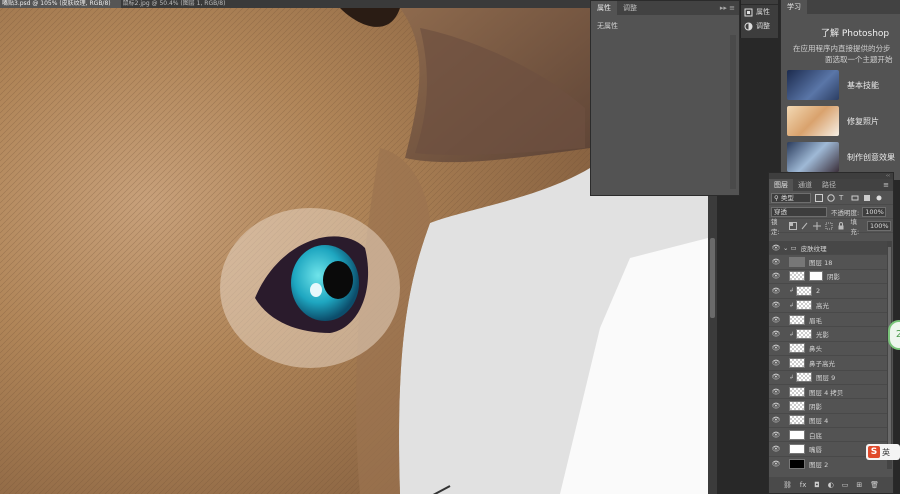 The height and width of the screenshot is (494, 900). What do you see at coordinates (781, 185) in the screenshot?
I see `tab-layers: 图层` at bounding box center [781, 185].